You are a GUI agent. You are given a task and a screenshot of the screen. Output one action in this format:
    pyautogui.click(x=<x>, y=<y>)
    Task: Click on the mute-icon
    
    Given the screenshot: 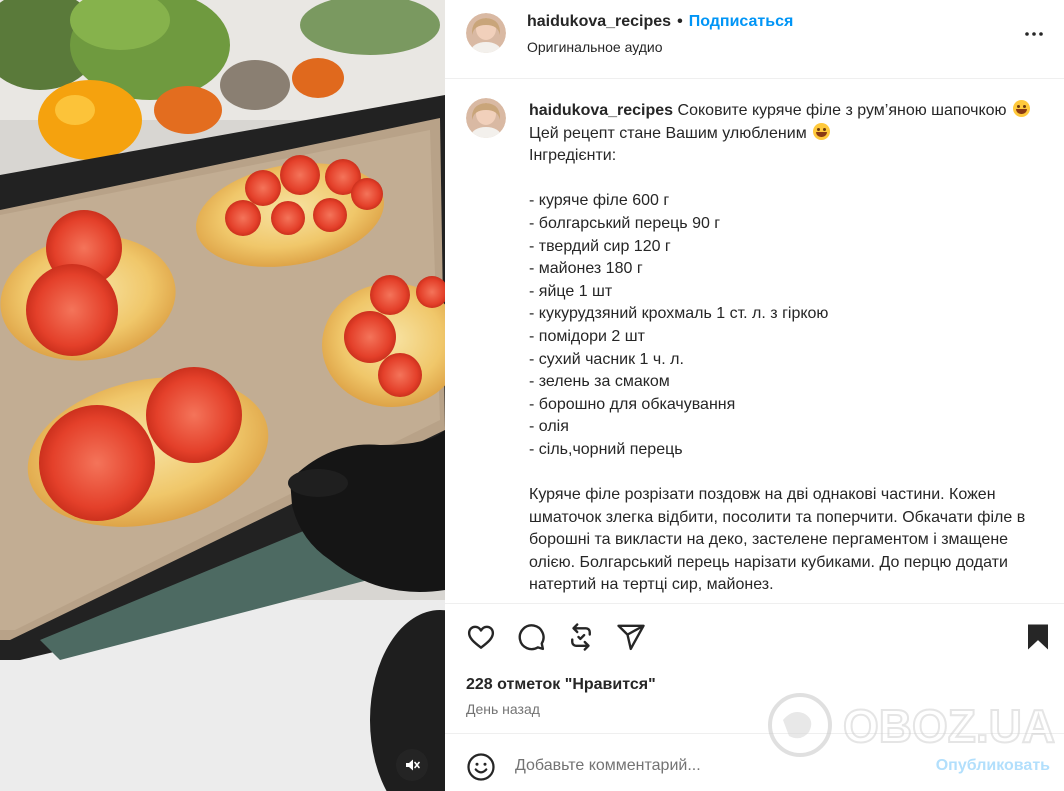 What is the action you would take?
    pyautogui.click(x=413, y=765)
    